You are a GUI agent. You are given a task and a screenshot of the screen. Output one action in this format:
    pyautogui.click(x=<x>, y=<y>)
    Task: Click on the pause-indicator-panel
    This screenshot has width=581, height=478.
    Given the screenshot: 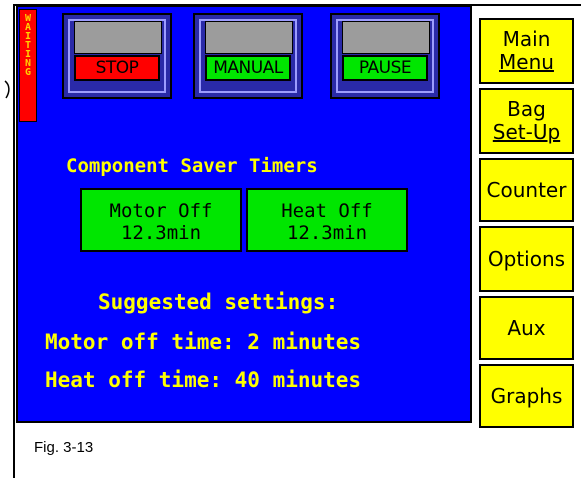 What is the action you would take?
    pyautogui.click(x=386, y=37)
    